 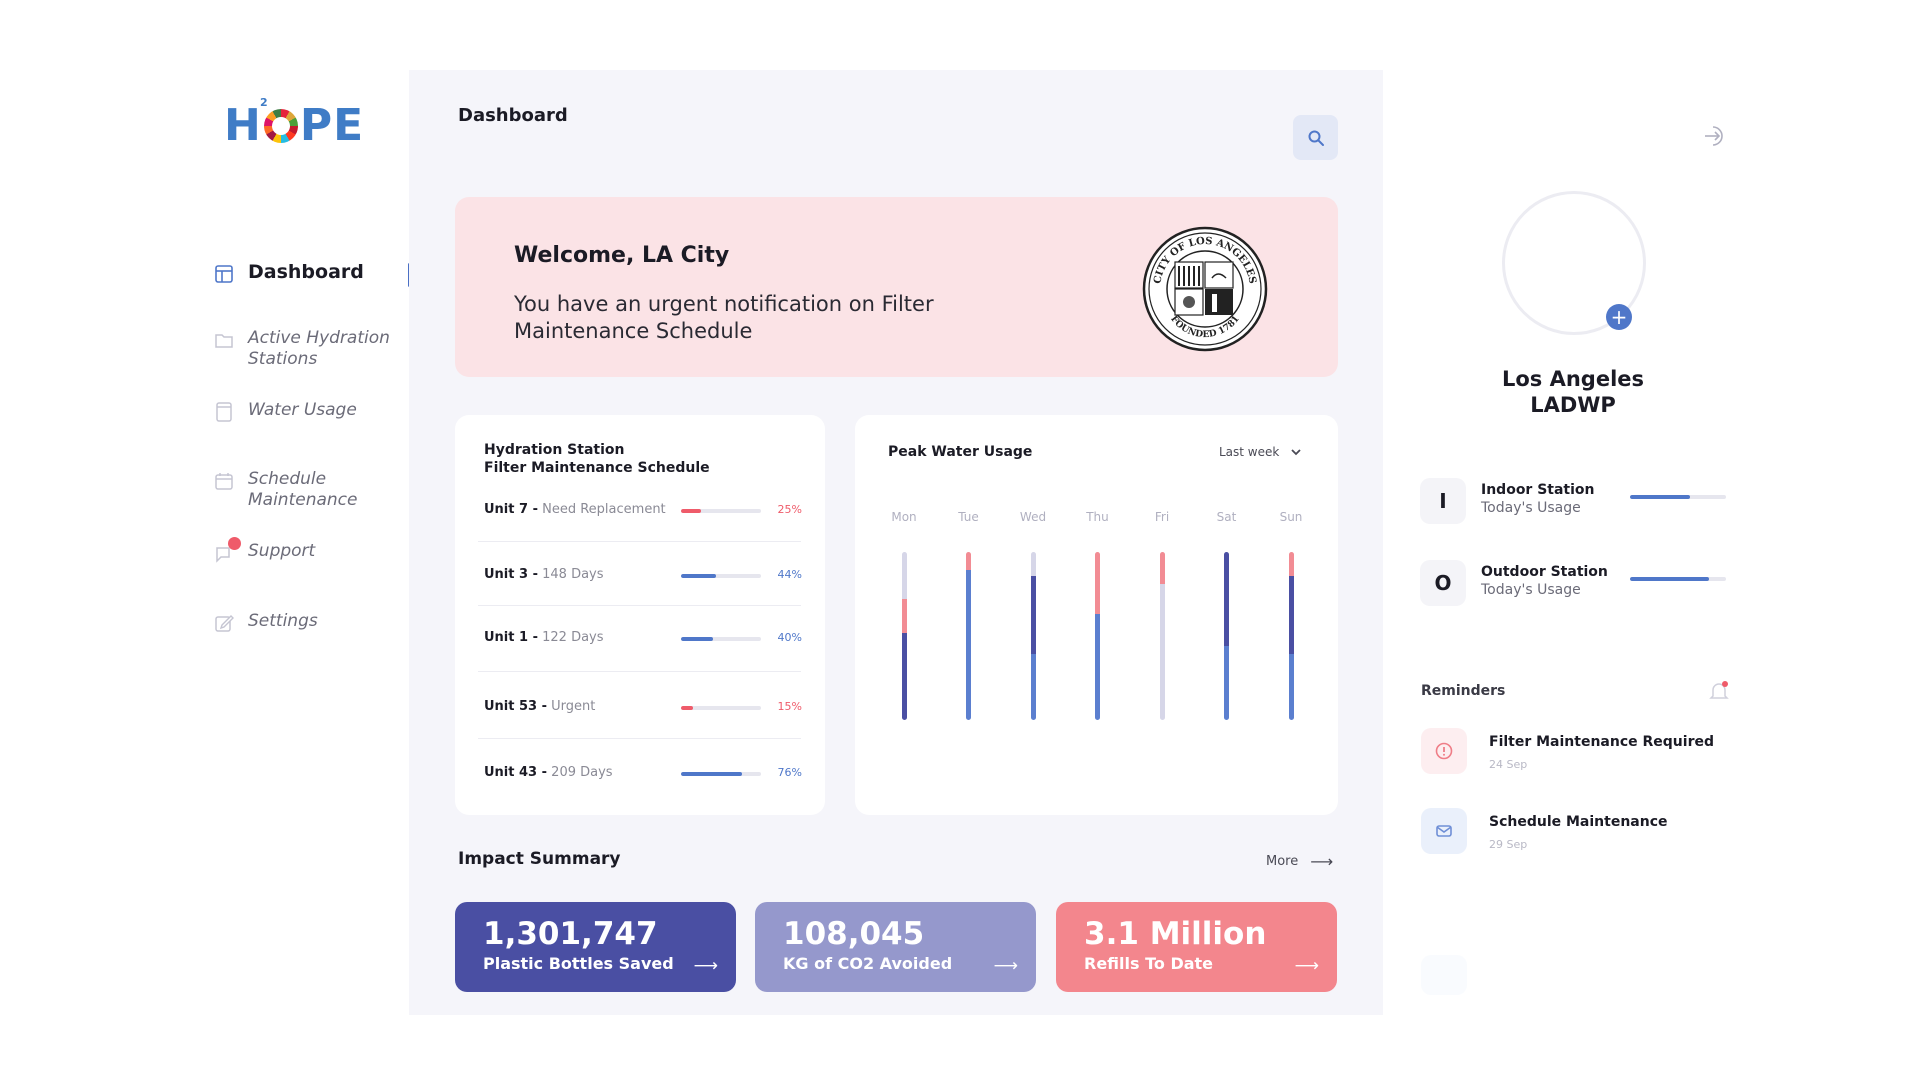 What do you see at coordinates (1315, 137) in the screenshot?
I see `search-button` at bounding box center [1315, 137].